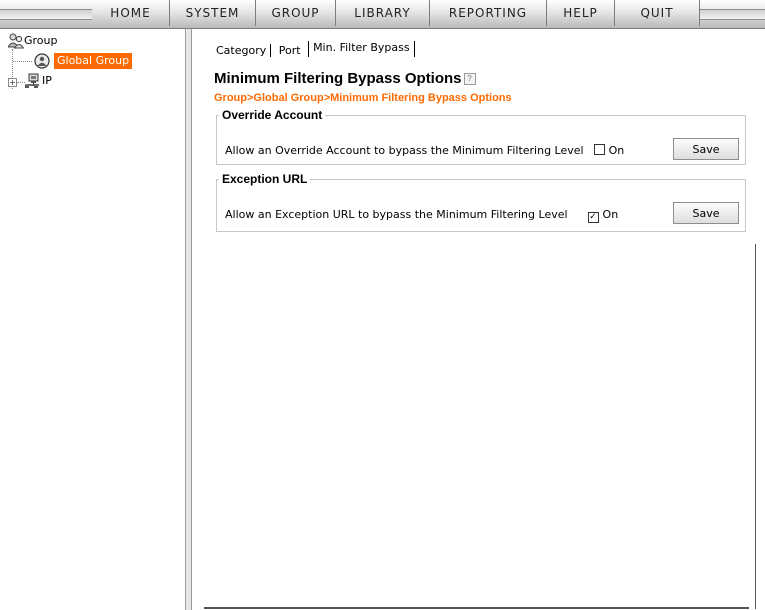 The image size is (765, 610). I want to click on override-account-checkbox-label: On, so click(617, 150).